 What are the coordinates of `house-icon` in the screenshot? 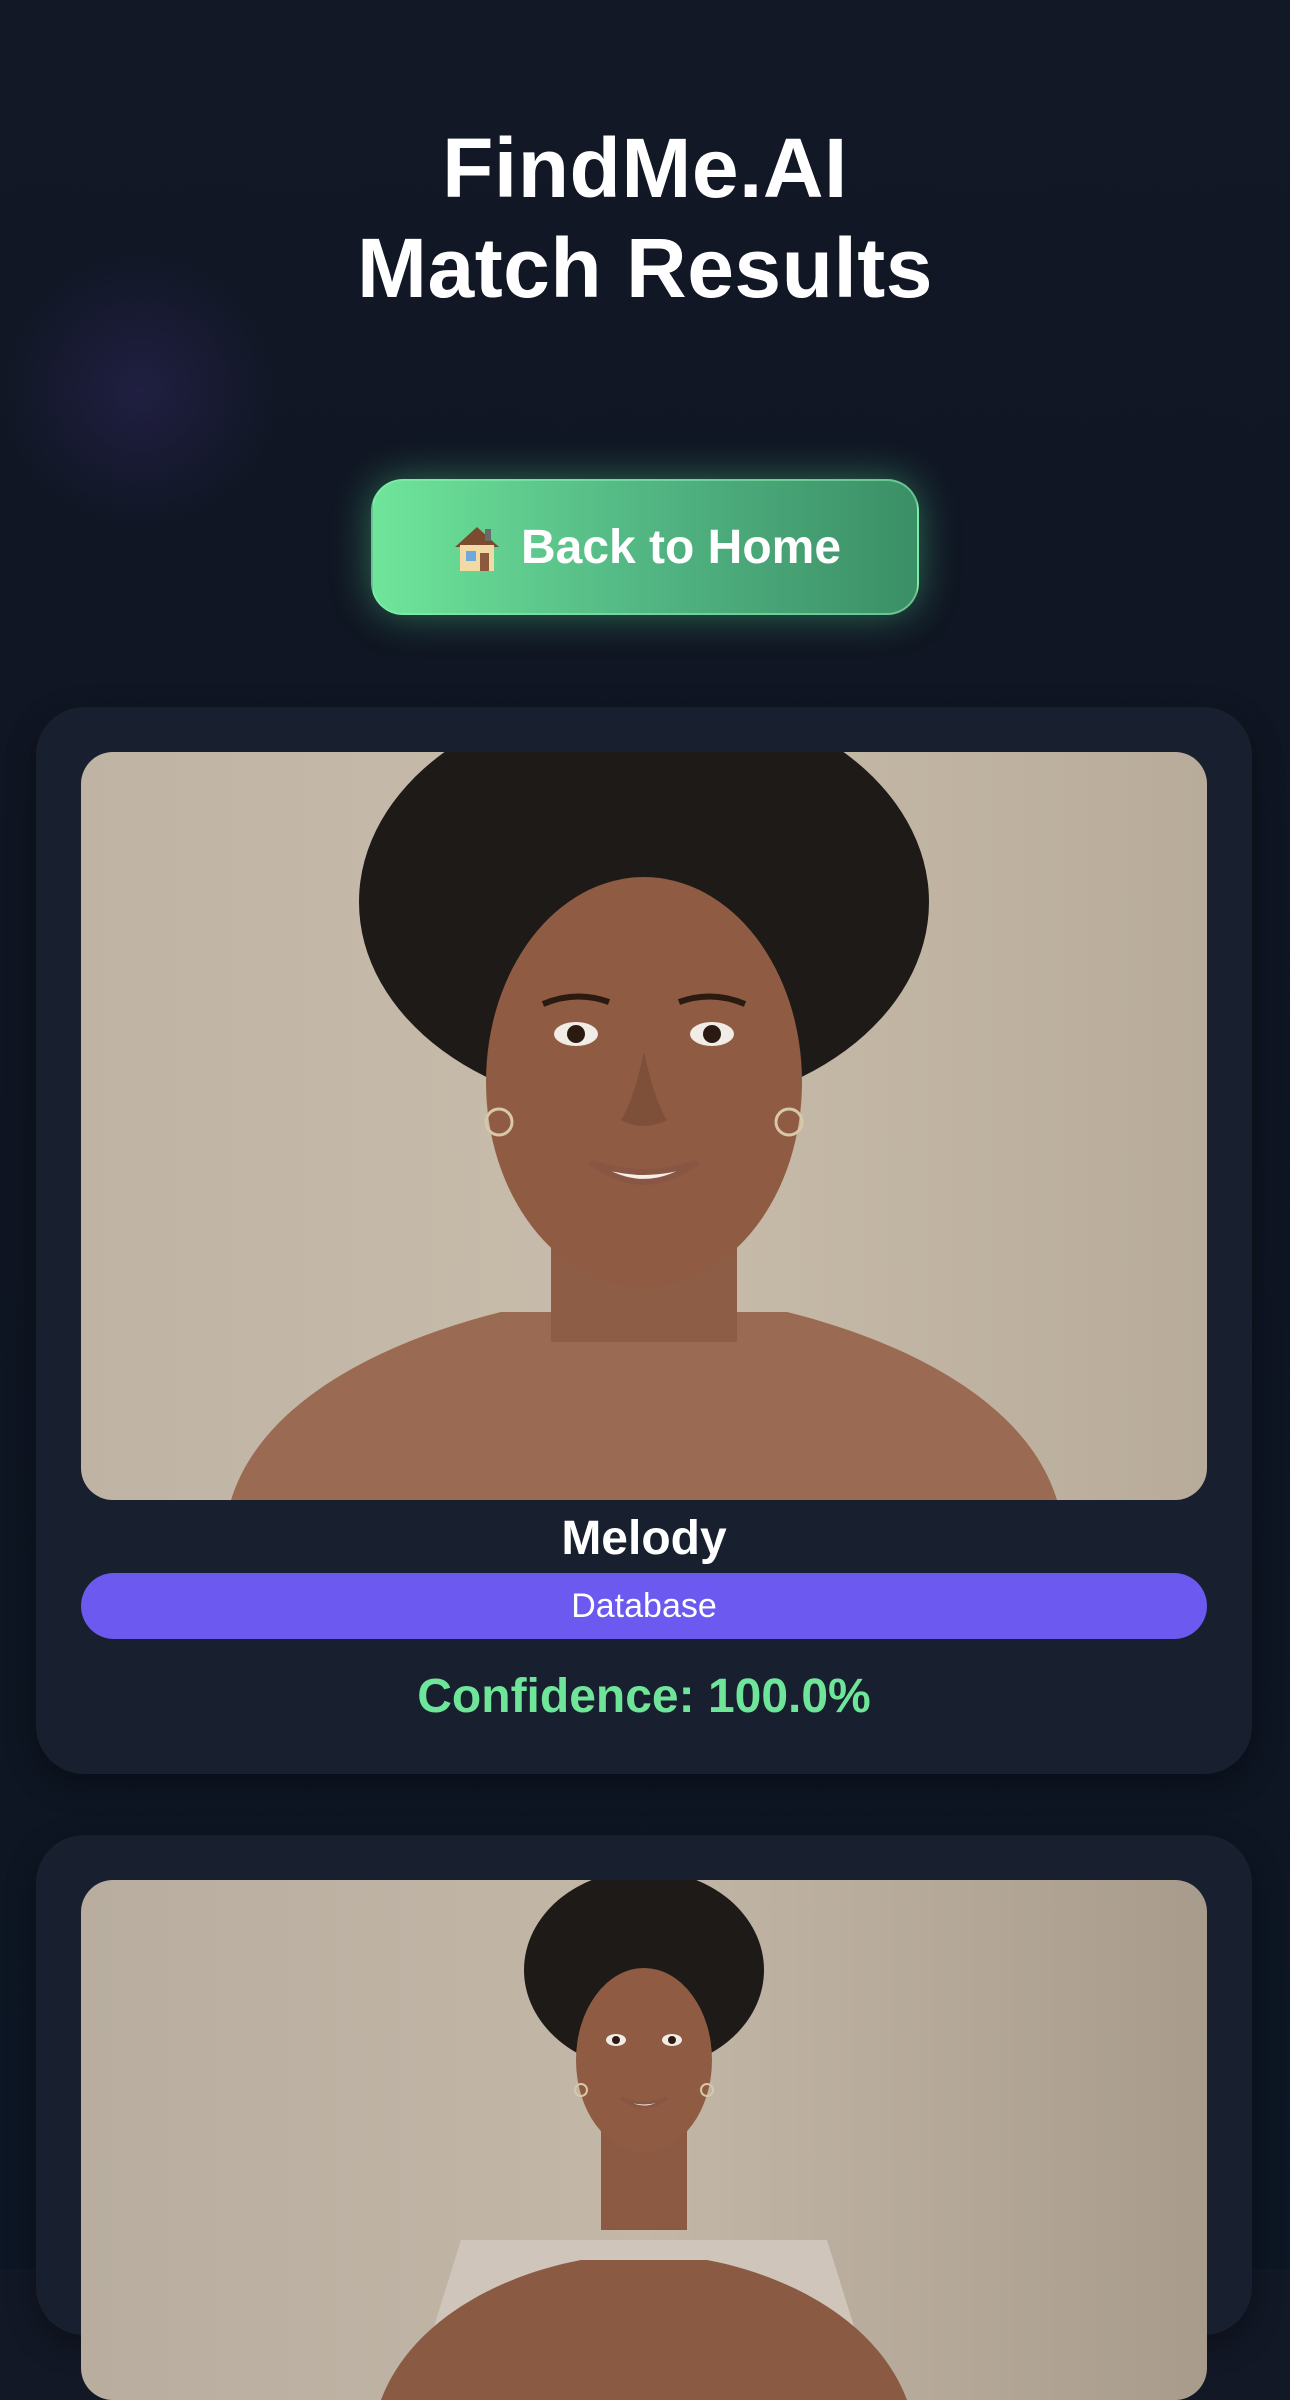 It's located at (477, 547).